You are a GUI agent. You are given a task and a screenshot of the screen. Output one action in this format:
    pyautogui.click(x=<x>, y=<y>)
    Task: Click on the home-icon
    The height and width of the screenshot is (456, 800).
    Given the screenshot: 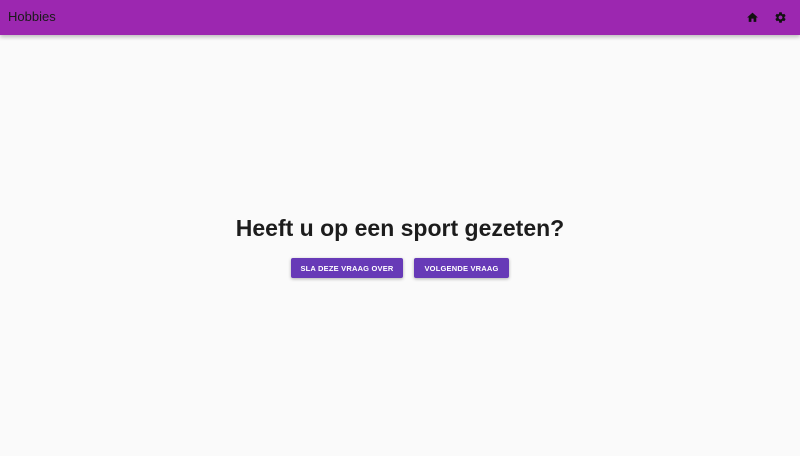 What is the action you would take?
    pyautogui.click(x=752, y=17)
    